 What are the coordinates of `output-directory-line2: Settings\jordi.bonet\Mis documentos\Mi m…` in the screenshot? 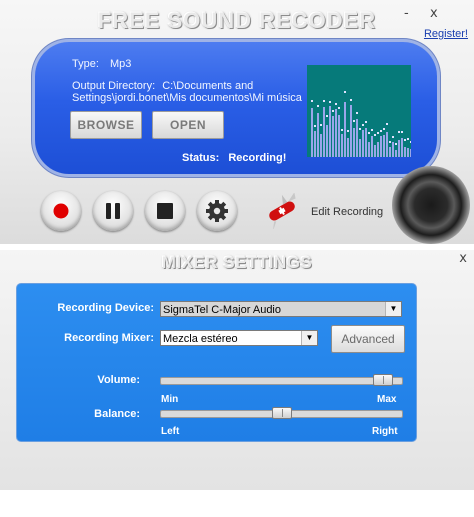 It's located at (187, 98).